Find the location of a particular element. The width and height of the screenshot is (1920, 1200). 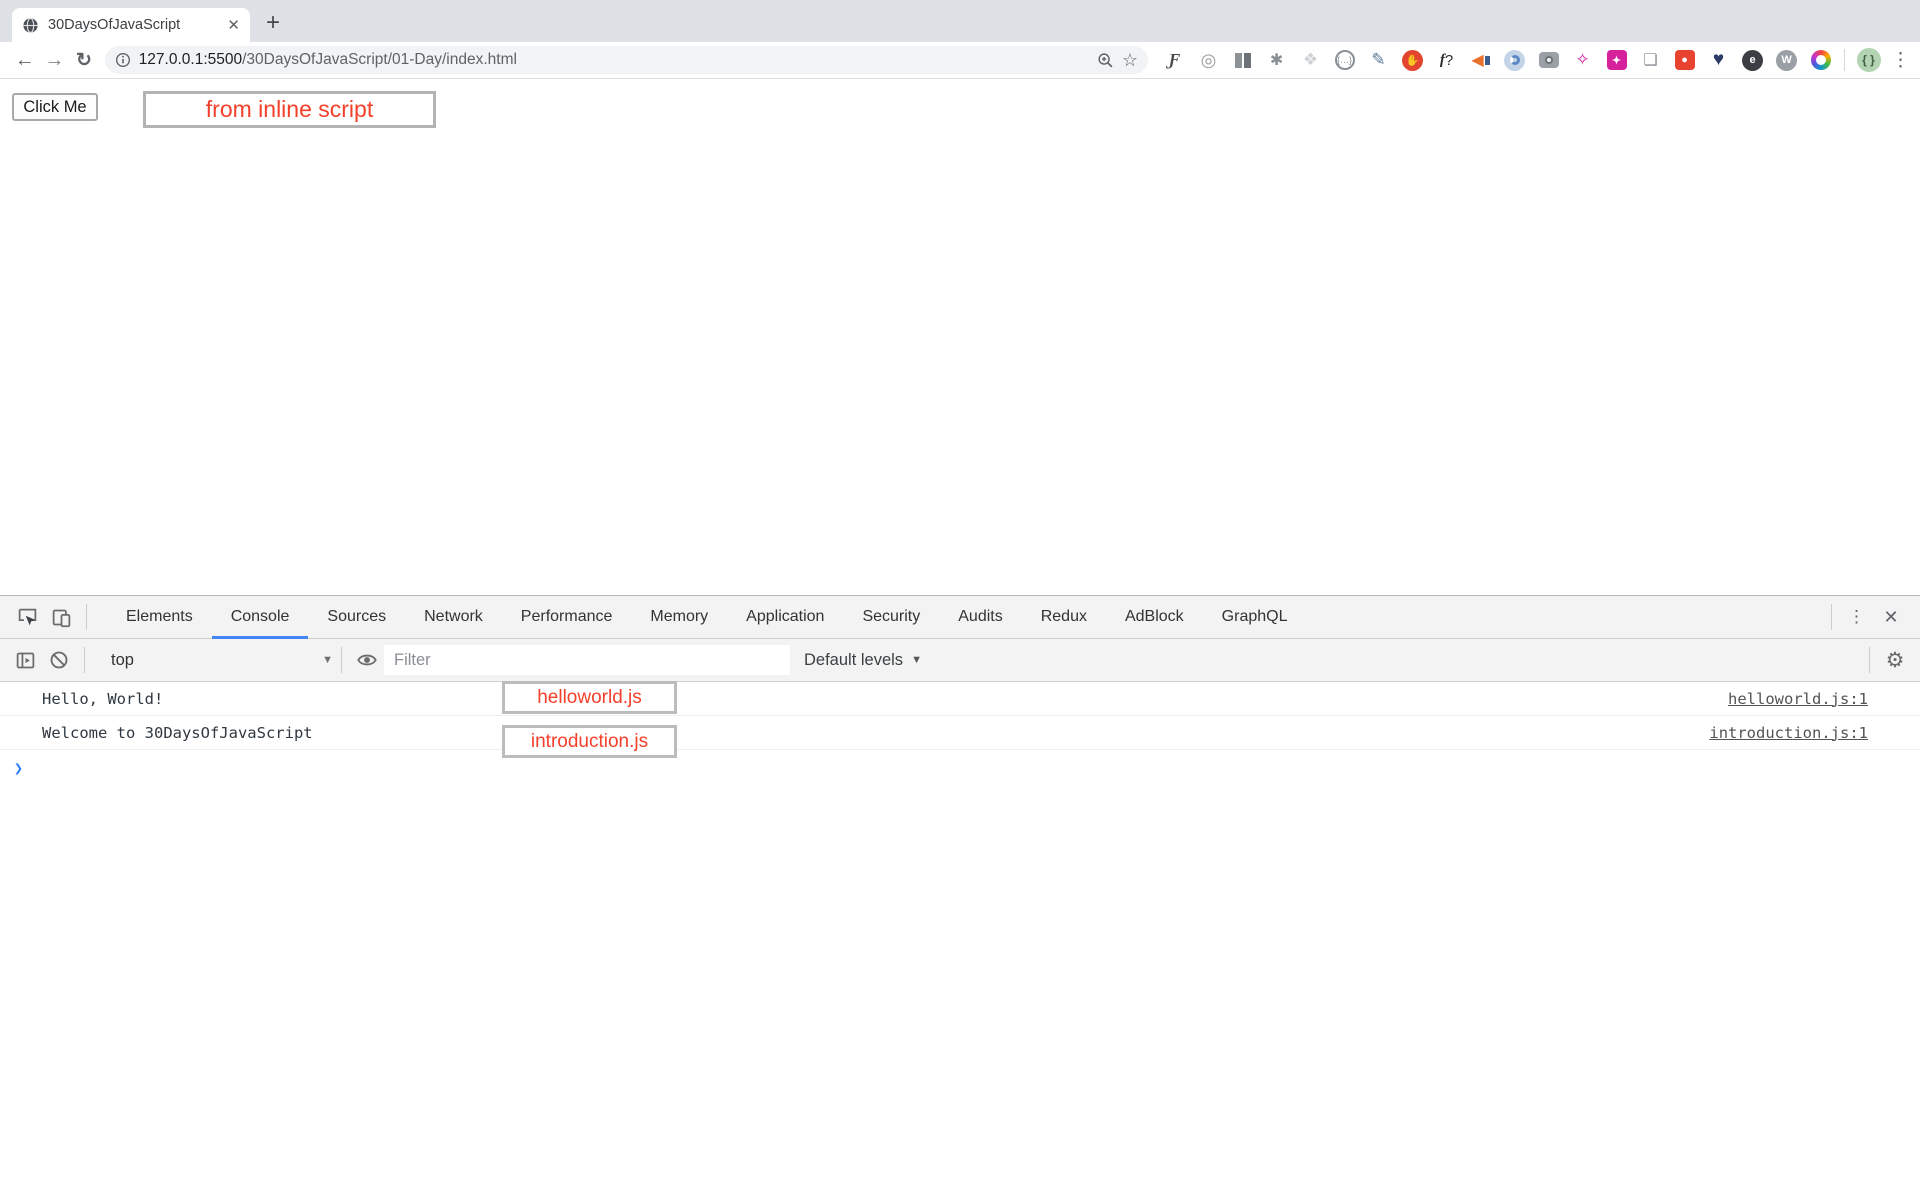

log-levels-select: Default levels ▼ is located at coordinates (863, 660).